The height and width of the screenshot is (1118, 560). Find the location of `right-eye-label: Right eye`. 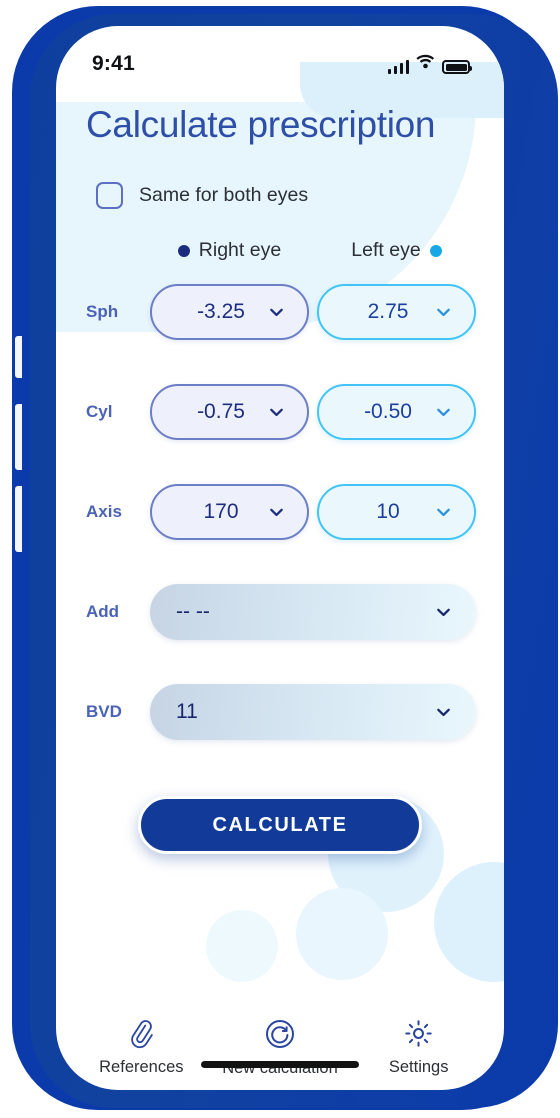

right-eye-label: Right eye is located at coordinates (240, 250).